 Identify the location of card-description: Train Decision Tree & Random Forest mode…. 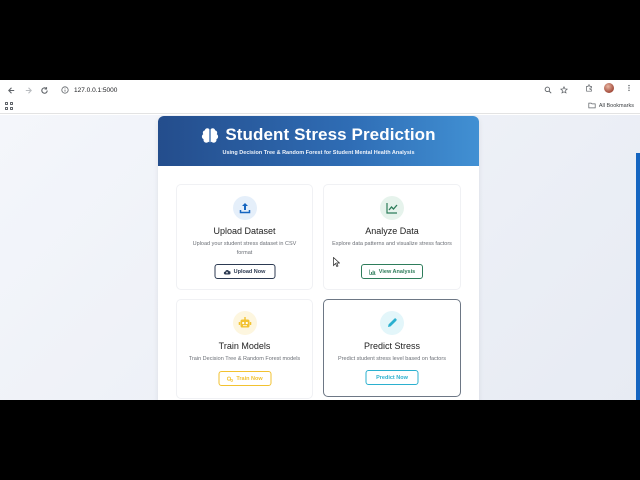
(244, 359).